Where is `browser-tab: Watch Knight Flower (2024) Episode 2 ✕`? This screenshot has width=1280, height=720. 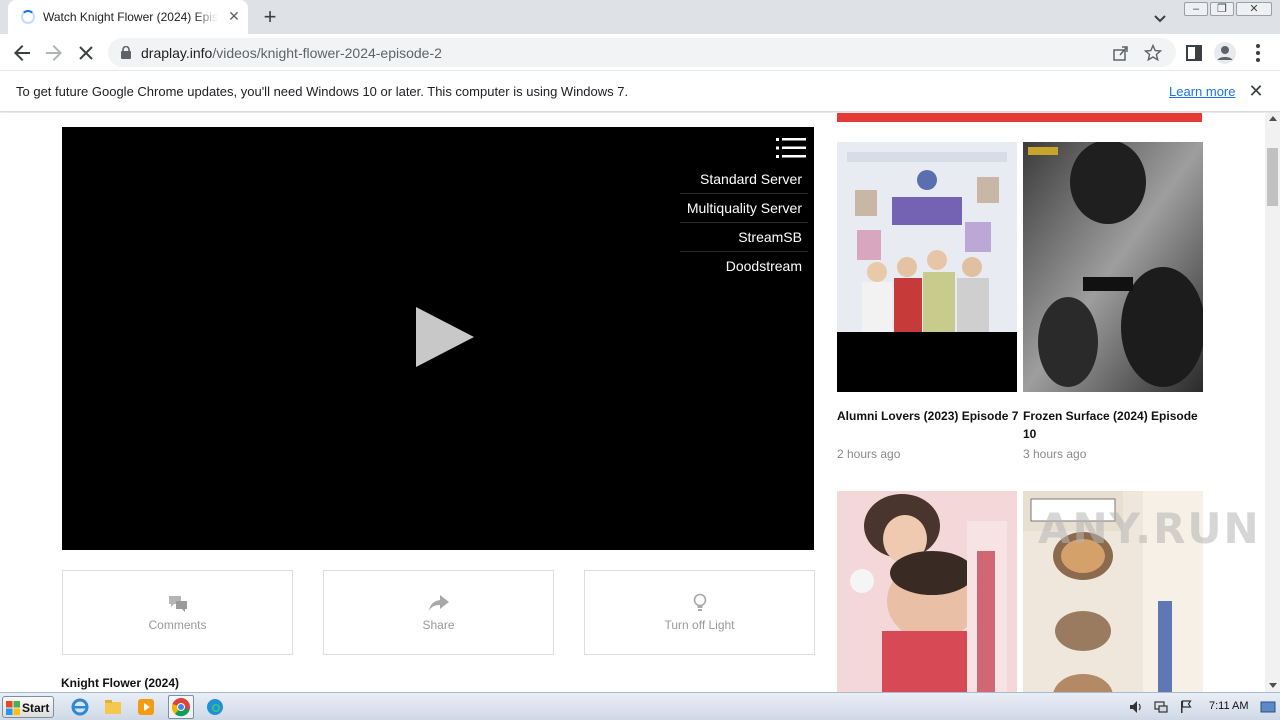 browser-tab: Watch Knight Flower (2024) Episode 2 ✕ is located at coordinates (128, 17).